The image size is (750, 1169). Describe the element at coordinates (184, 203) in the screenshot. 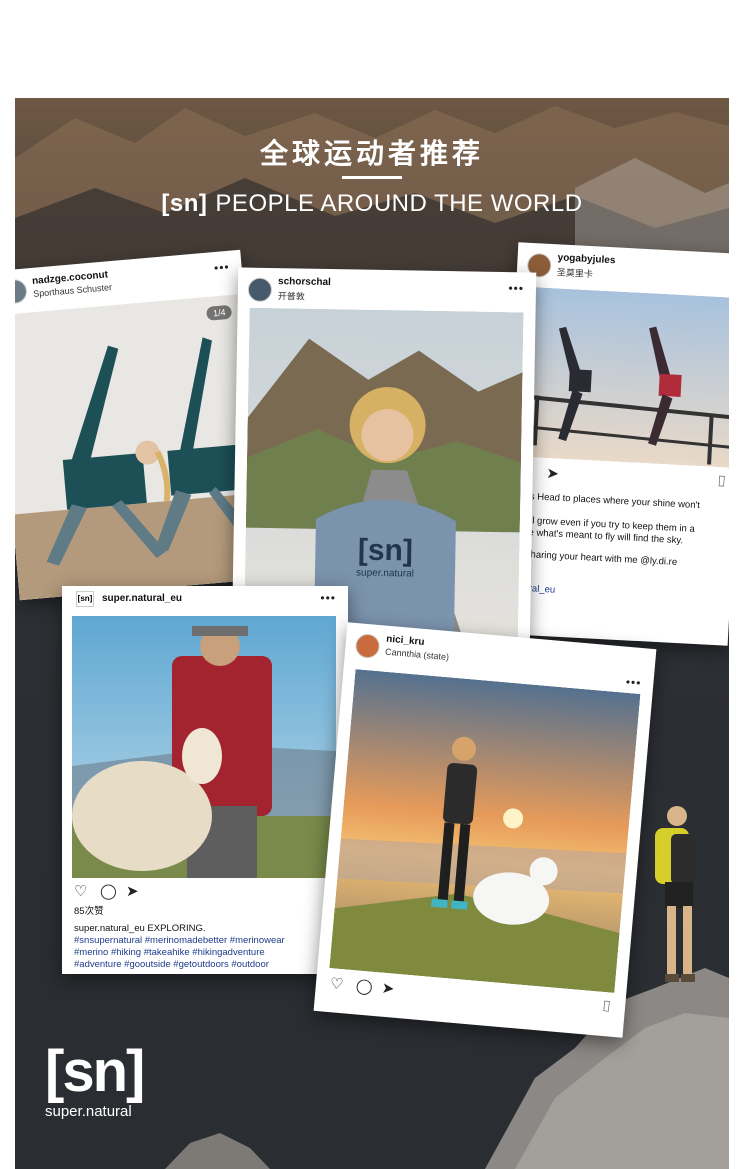

I see `subtitle-brand: [sn]` at that location.